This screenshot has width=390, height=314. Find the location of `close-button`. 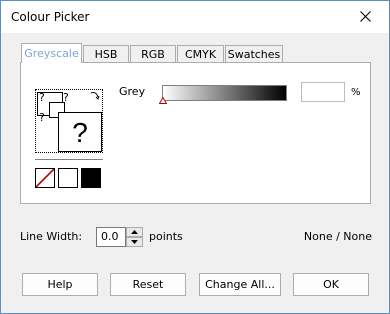

close-button is located at coordinates (366, 17).